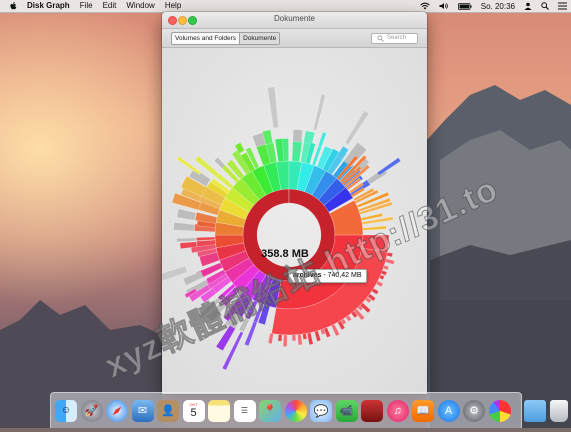 This screenshot has height=432, width=571. What do you see at coordinates (285, 254) in the screenshot?
I see `center-total-size: 358.8 MB` at bounding box center [285, 254].